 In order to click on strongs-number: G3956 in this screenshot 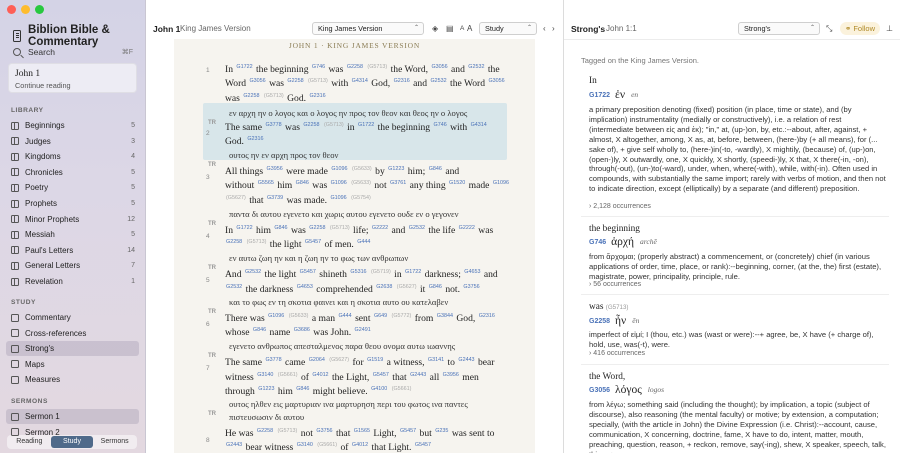, I will do `click(275, 169)`.